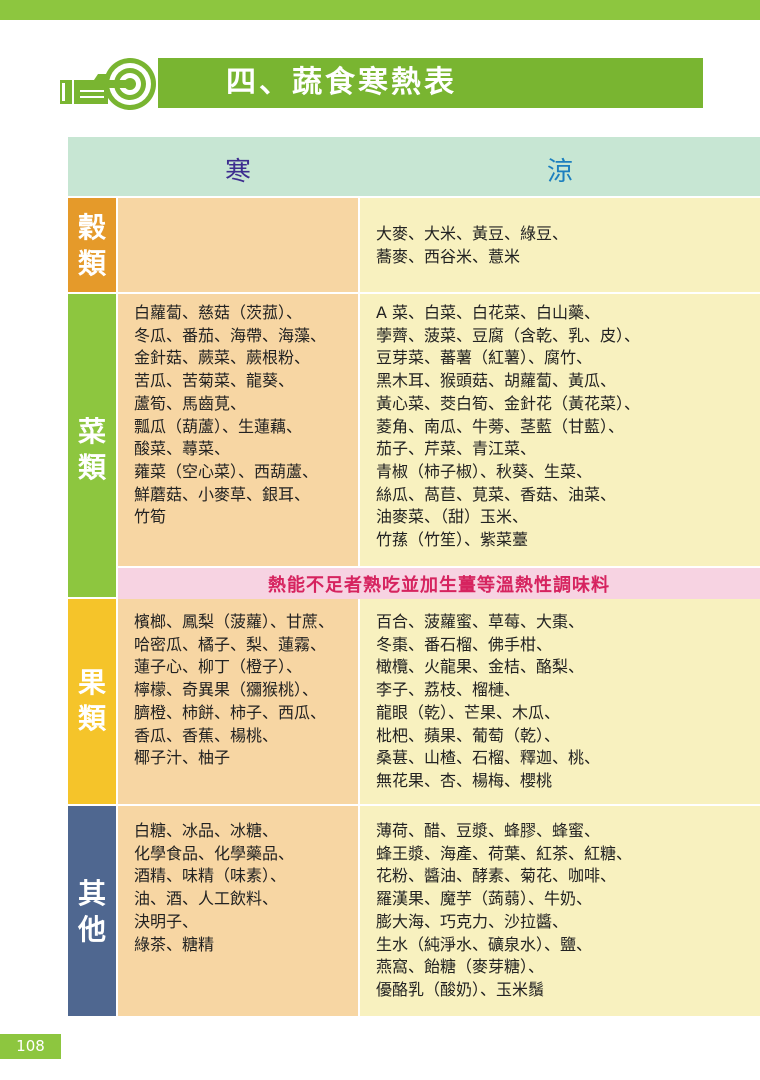 This screenshot has height=1080, width=760. Describe the element at coordinates (484, 944) in the screenshot. I see `others-cool-line-6: 生水（純淨水、礦泉水）、鹽、` at that location.